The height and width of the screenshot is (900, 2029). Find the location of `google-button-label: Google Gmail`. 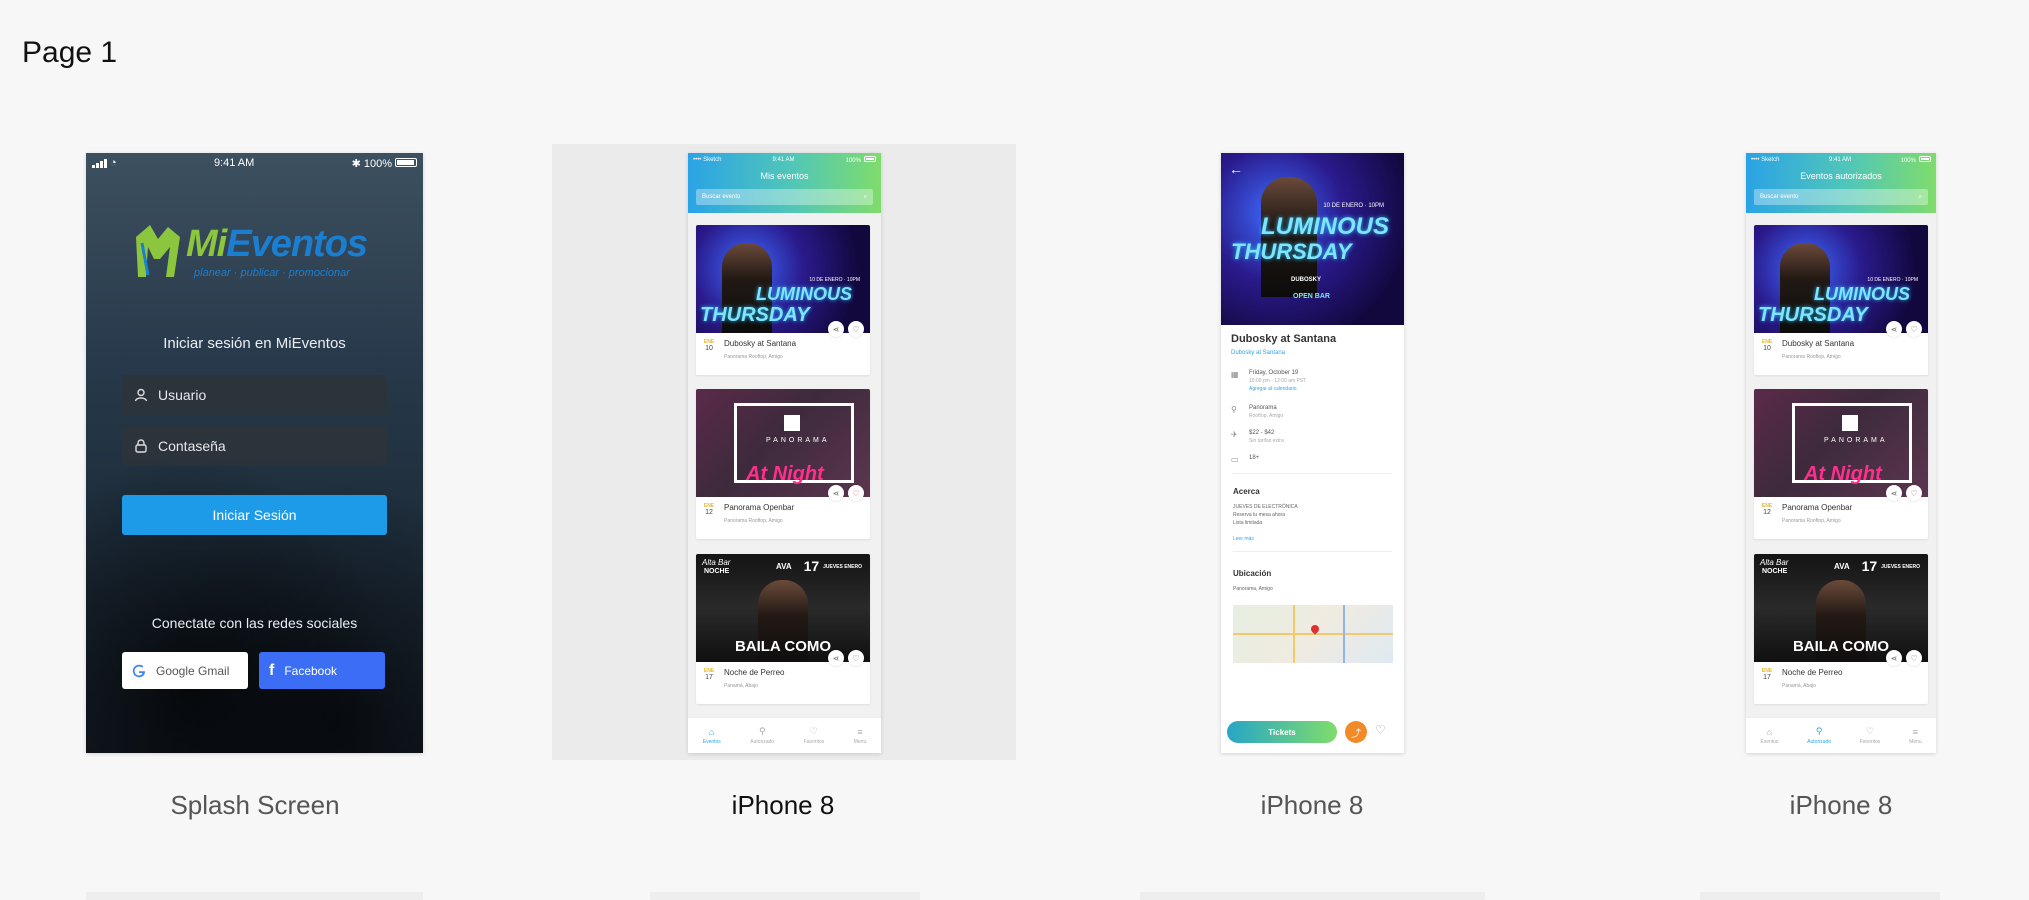

google-button-label: Google Gmail is located at coordinates (193, 670).